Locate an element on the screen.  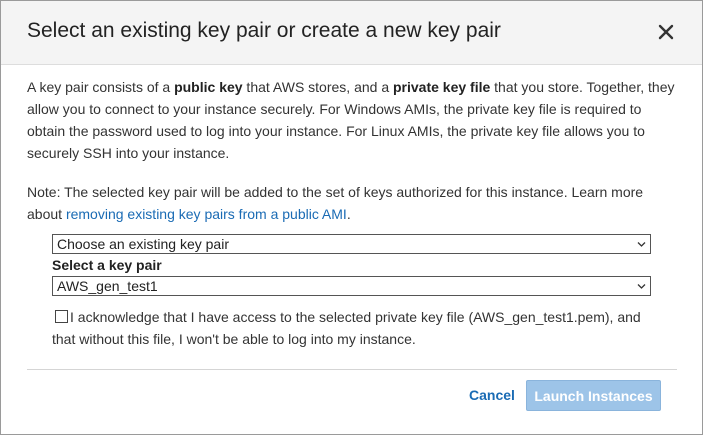
key-pair-mode-select: Choose an existing key pair is located at coordinates (351, 244).